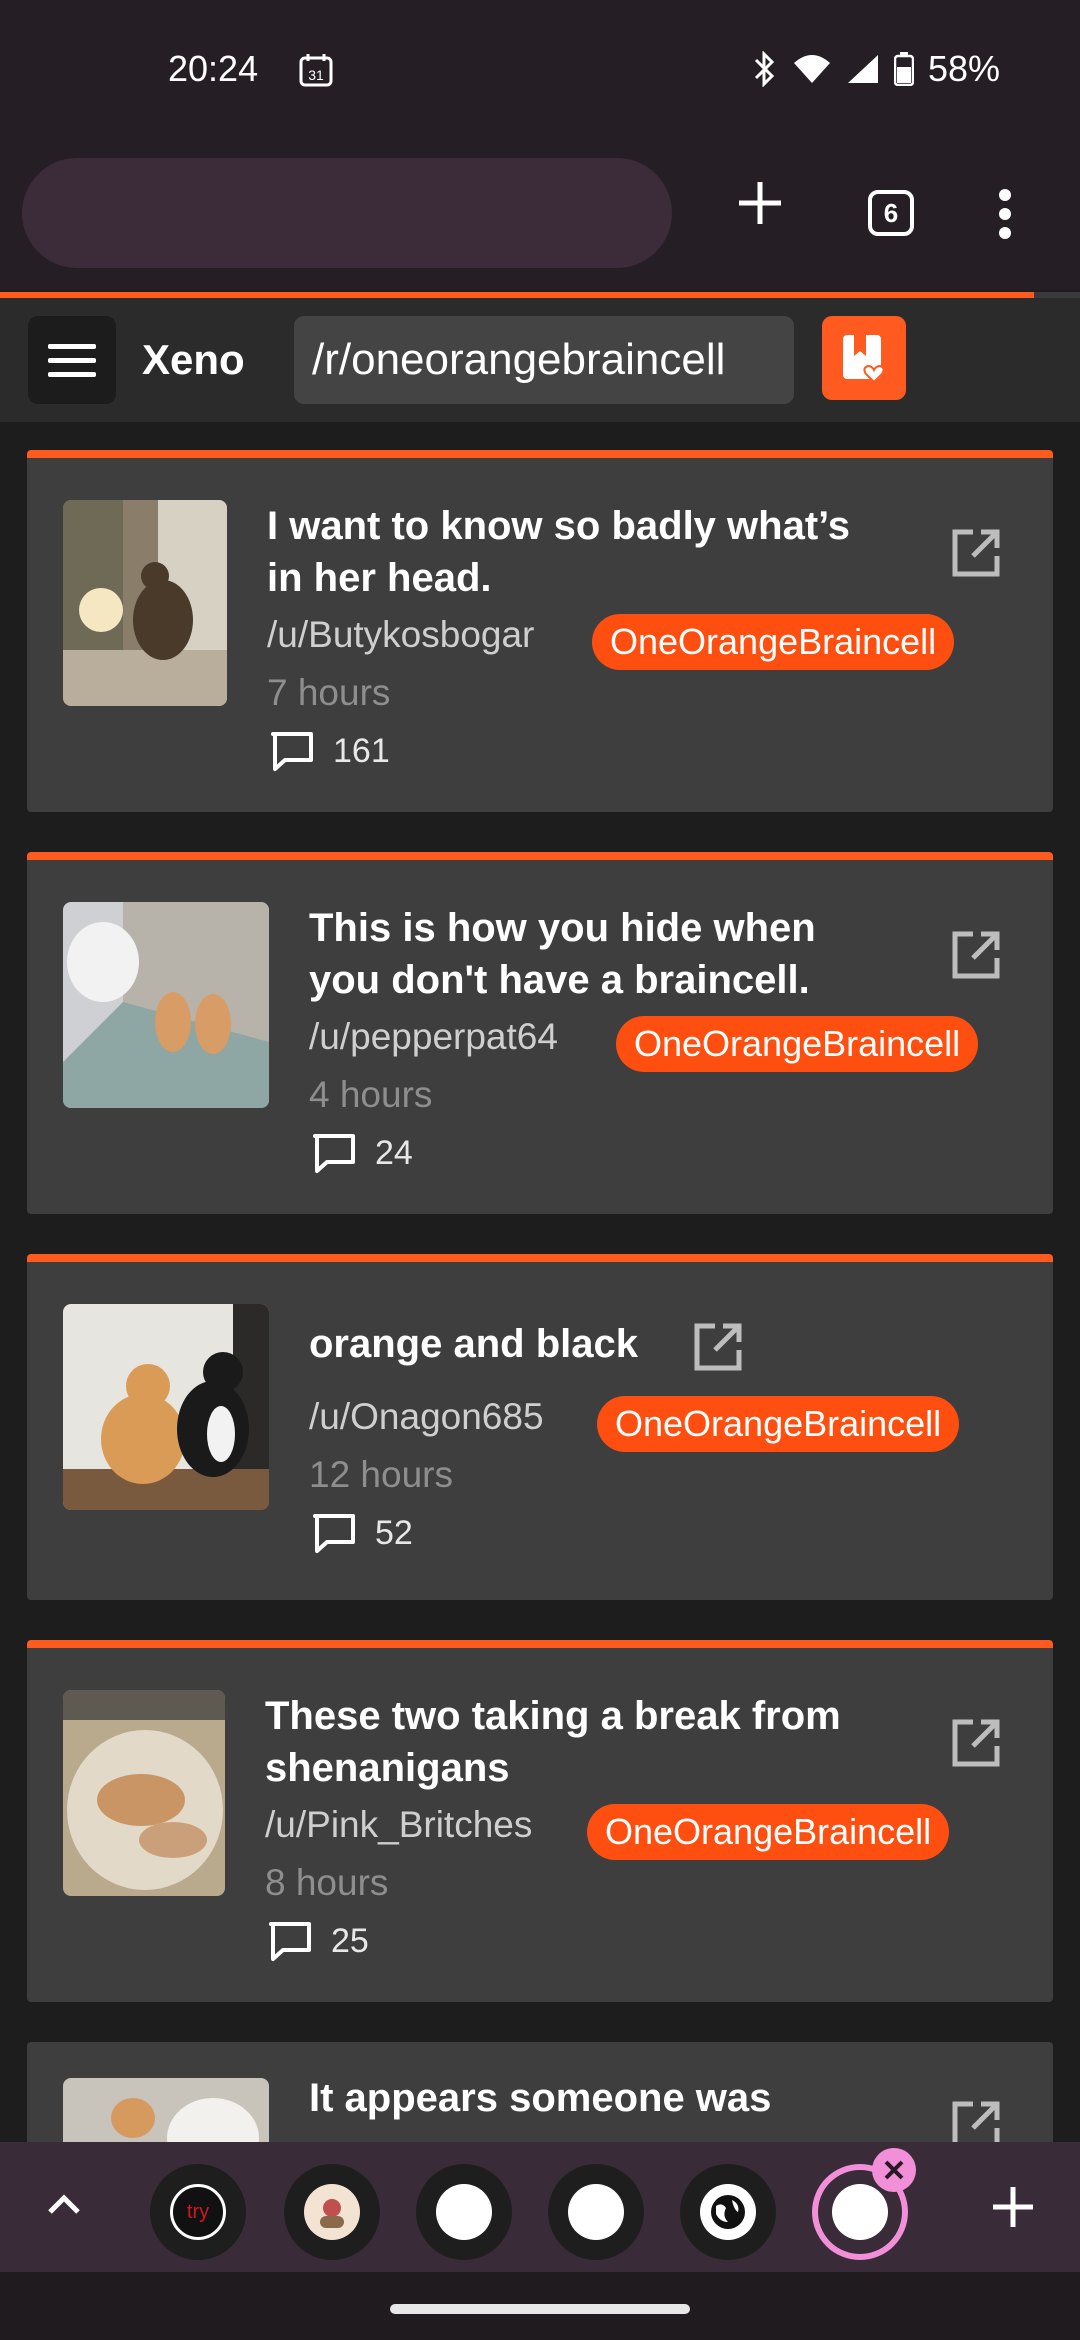  What do you see at coordinates (544, 360) in the screenshot?
I see `subreddit-input: /r/oneorangebraincell` at bounding box center [544, 360].